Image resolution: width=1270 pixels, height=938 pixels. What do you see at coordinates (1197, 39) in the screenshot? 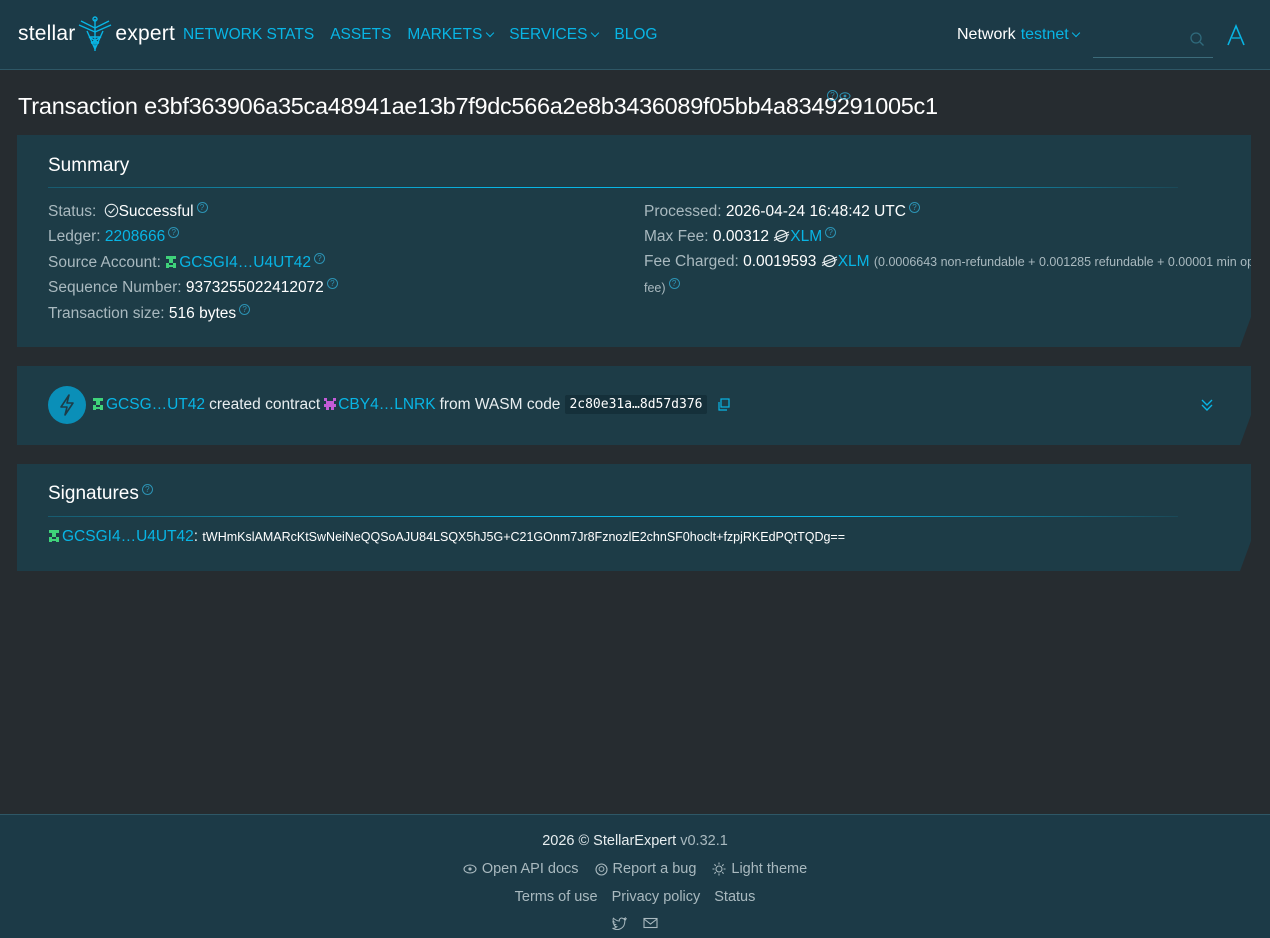
I see `search-icon` at bounding box center [1197, 39].